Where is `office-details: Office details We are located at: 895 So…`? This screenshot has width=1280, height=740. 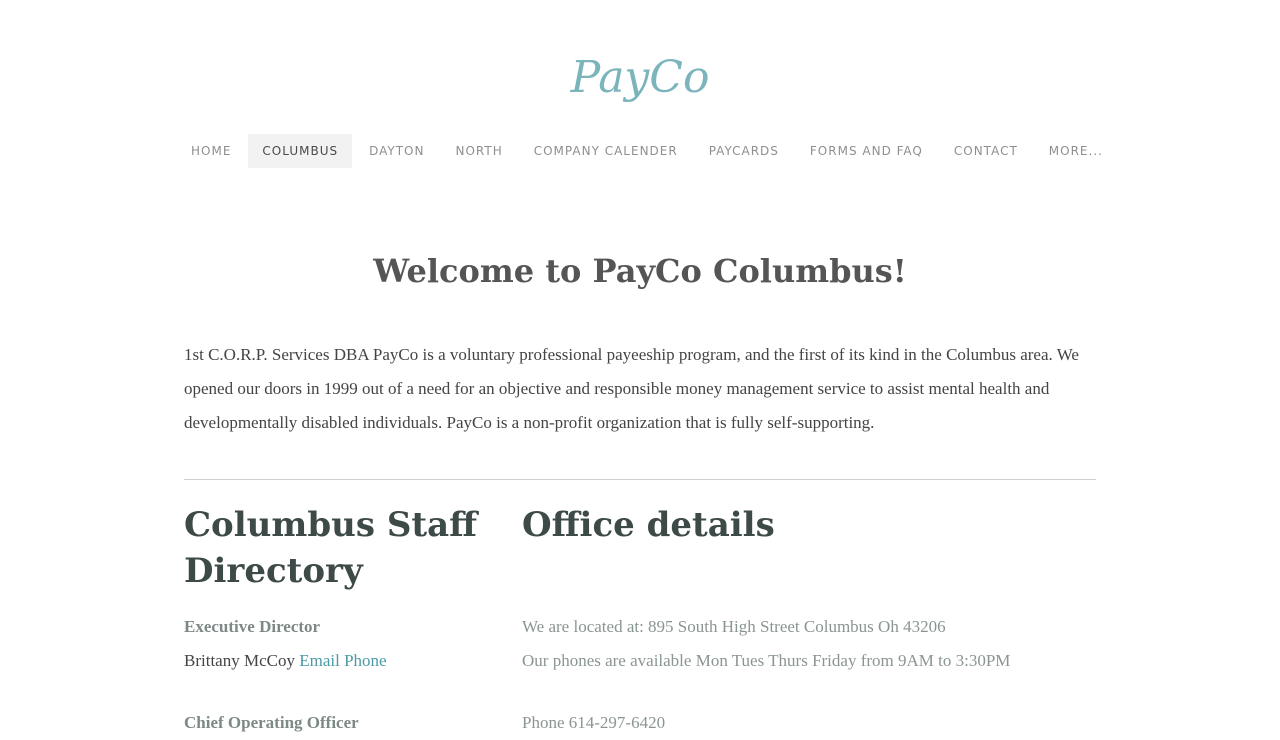
office-details: Office details We are located at: 895 So… is located at coordinates (809, 621).